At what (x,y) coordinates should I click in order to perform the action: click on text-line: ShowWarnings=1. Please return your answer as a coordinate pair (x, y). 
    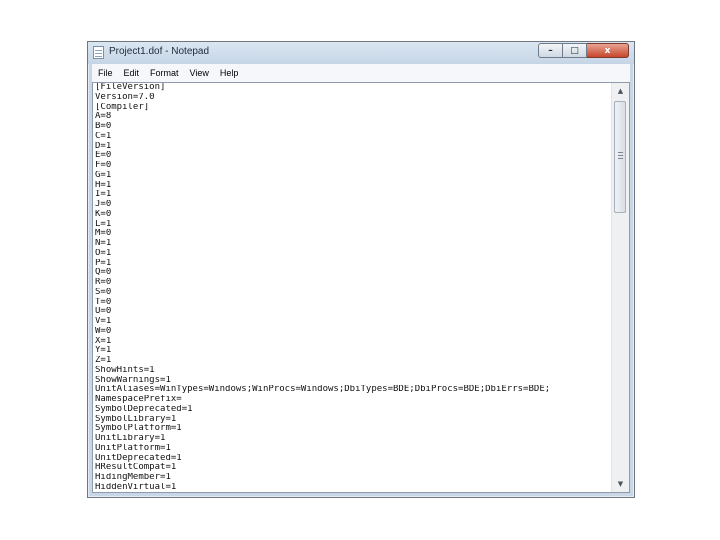
    Looking at the image, I should click on (133, 380).